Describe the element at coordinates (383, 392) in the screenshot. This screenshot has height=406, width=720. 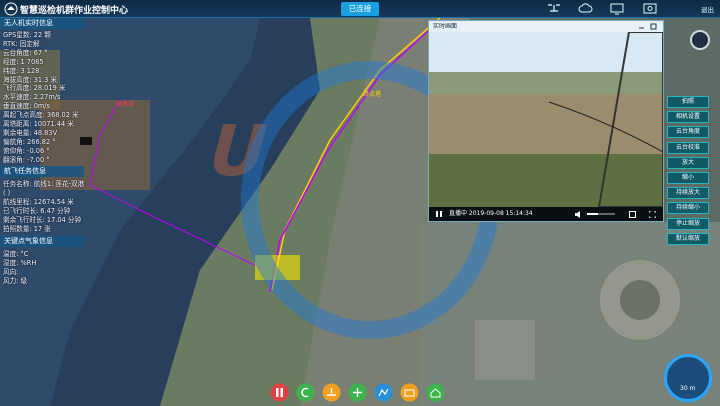
I see `waypoint-icon` at that location.